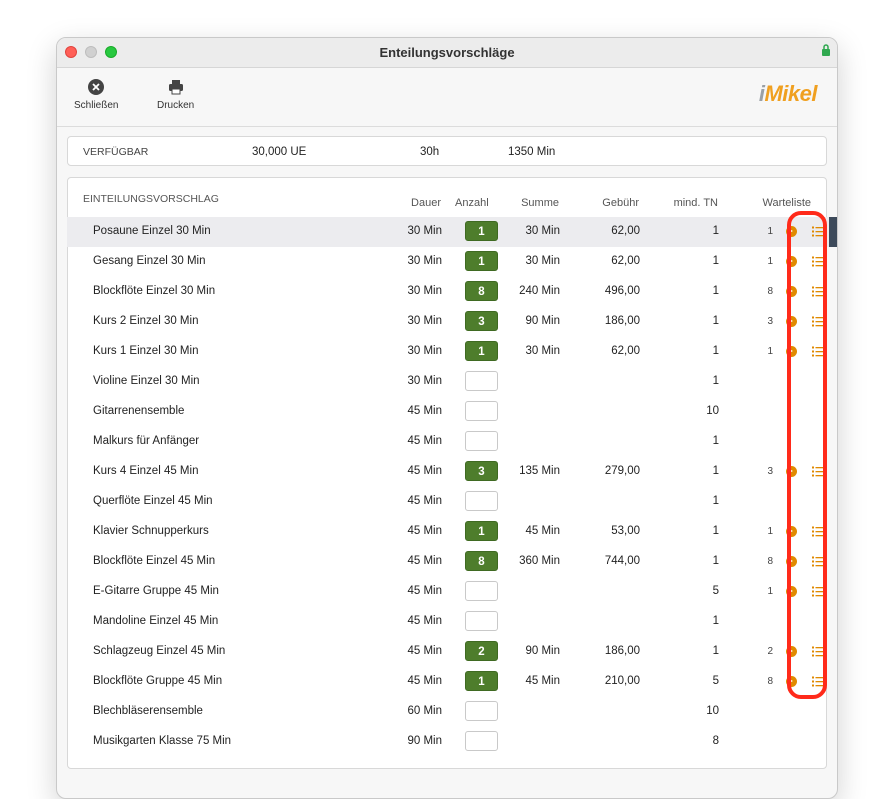 The image size is (892, 799). What do you see at coordinates (146, 471) in the screenshot?
I see `row-name: Kurs 4 Einzel 45 Min` at bounding box center [146, 471].